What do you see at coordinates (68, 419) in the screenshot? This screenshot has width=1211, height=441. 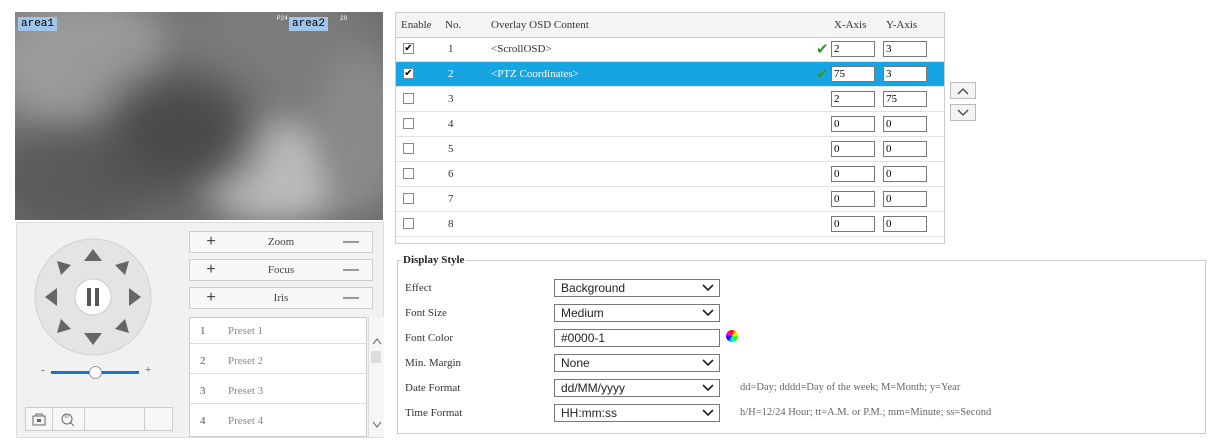 I see `3d-positioning-icon: 3D` at bounding box center [68, 419].